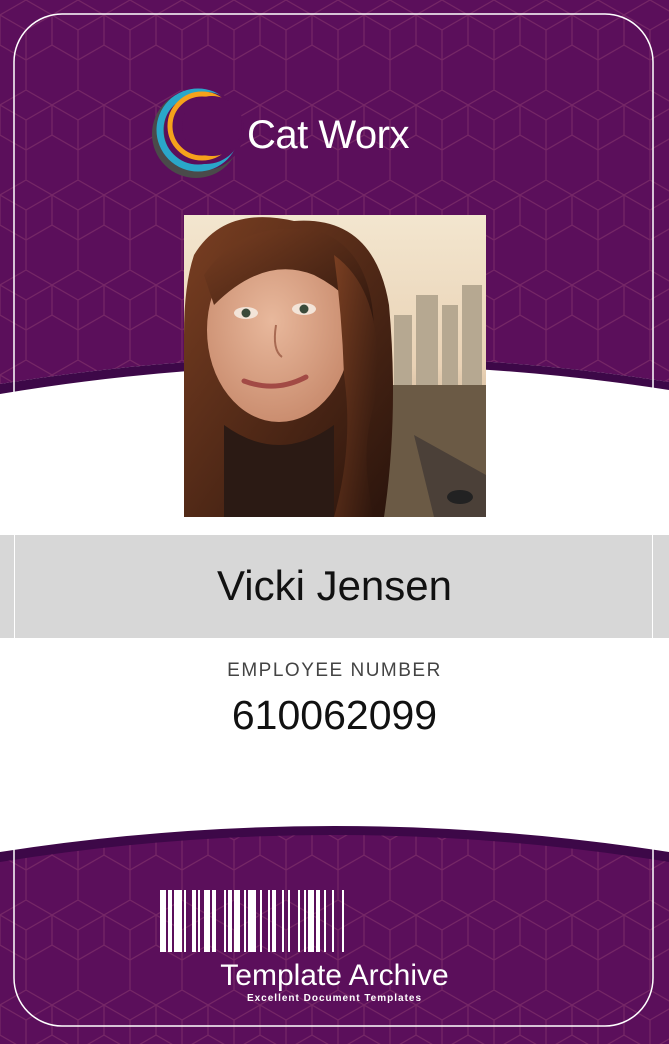 This screenshot has width=669, height=1044. I want to click on crescent-rings-logo-icon, so click(198, 133).